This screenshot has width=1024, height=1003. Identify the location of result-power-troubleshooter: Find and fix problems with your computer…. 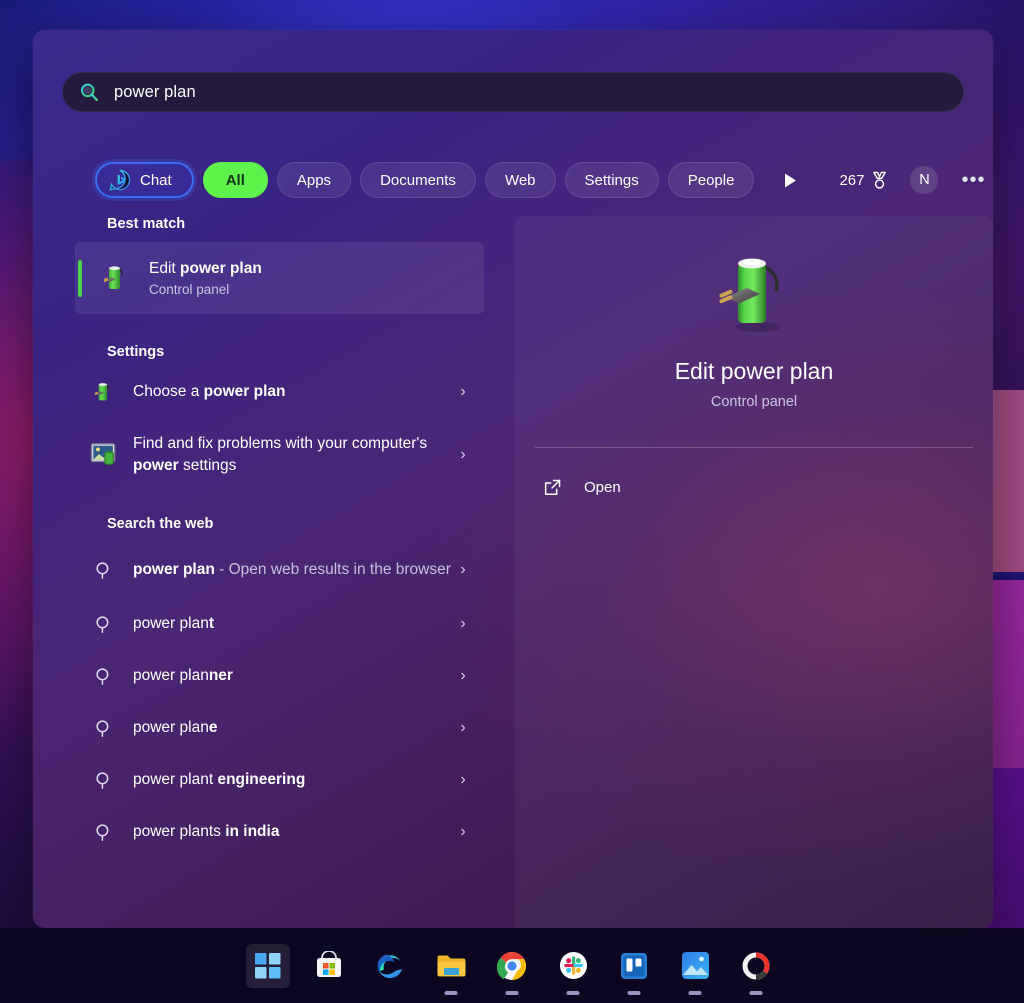
(279, 455).